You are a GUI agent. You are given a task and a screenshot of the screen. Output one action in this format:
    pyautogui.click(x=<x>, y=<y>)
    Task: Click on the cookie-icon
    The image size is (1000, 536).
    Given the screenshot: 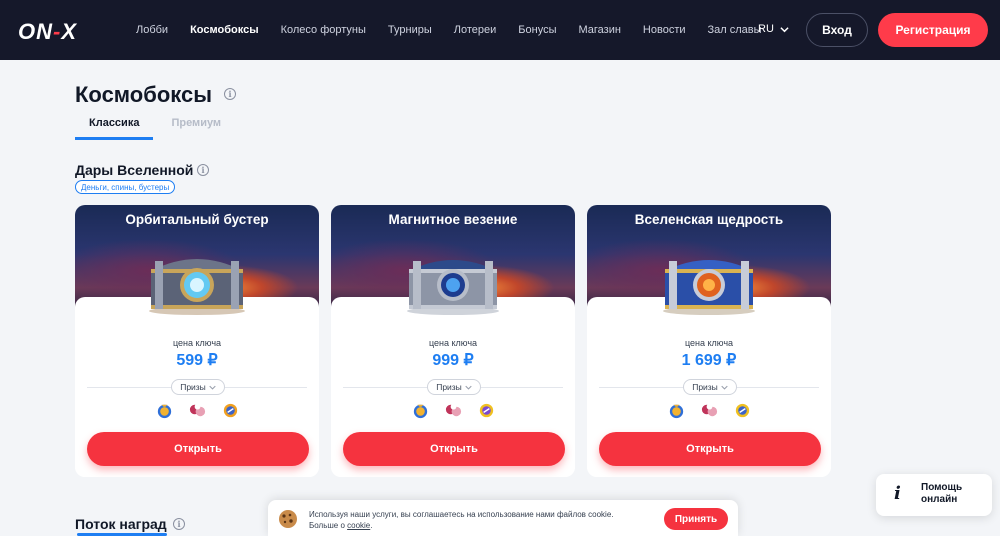 What is the action you would take?
    pyautogui.click(x=288, y=519)
    